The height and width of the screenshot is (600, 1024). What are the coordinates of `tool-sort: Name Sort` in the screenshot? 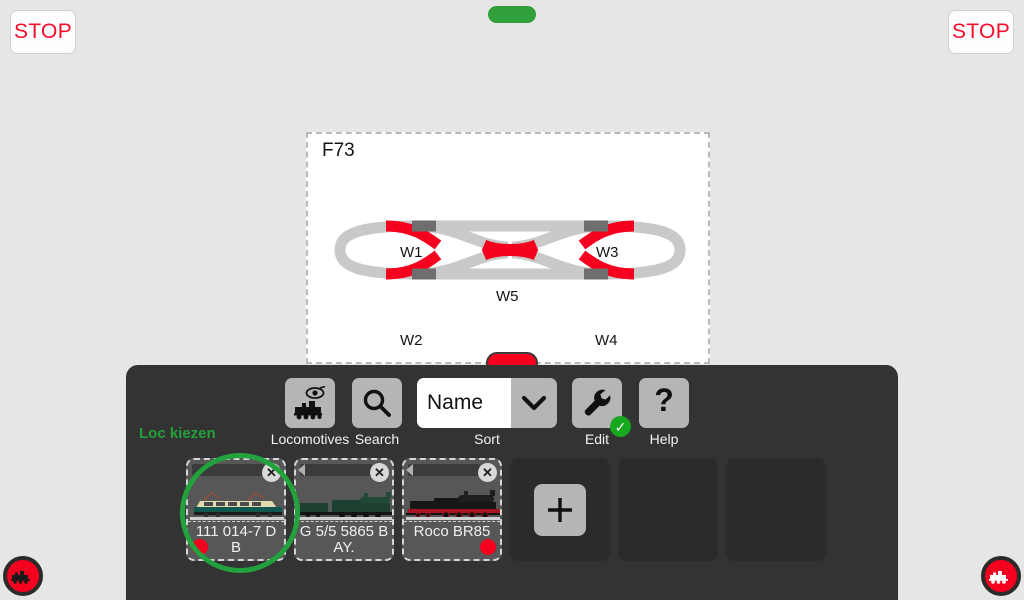 It's located at (487, 412).